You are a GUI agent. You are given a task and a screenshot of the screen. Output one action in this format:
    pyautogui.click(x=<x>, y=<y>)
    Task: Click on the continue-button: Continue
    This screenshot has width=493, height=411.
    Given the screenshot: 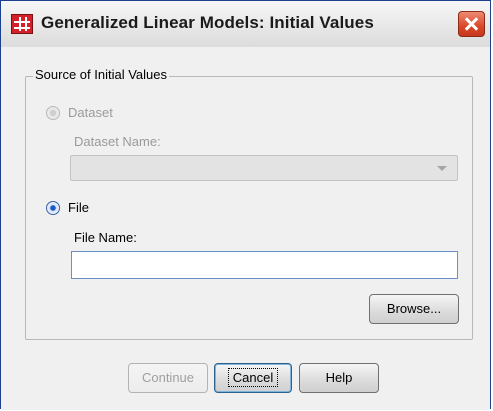 What is the action you would take?
    pyautogui.click(x=168, y=378)
    